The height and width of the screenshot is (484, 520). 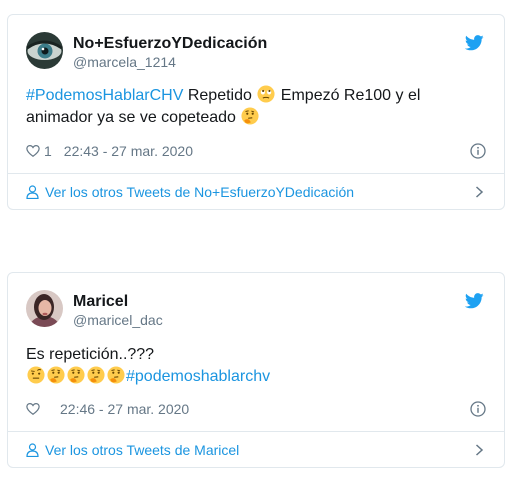 What do you see at coordinates (256, 151) in the screenshot?
I see `tweet-meta: 1 22:43 - 27 mar. 2020` at bounding box center [256, 151].